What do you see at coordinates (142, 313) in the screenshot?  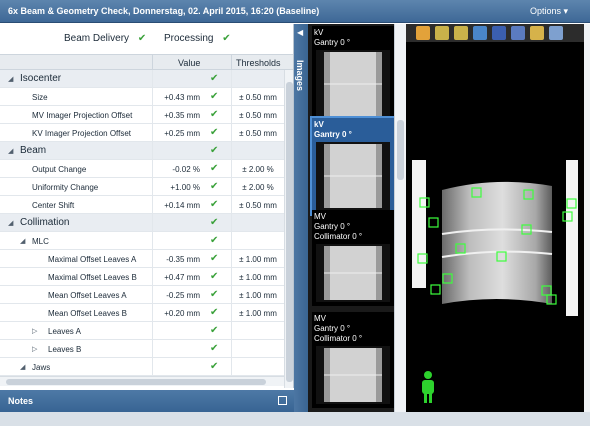 I see `table-row: Mean Offset Leaves B +0.20 mm ✔ ± 1.00 mm` at bounding box center [142, 313].